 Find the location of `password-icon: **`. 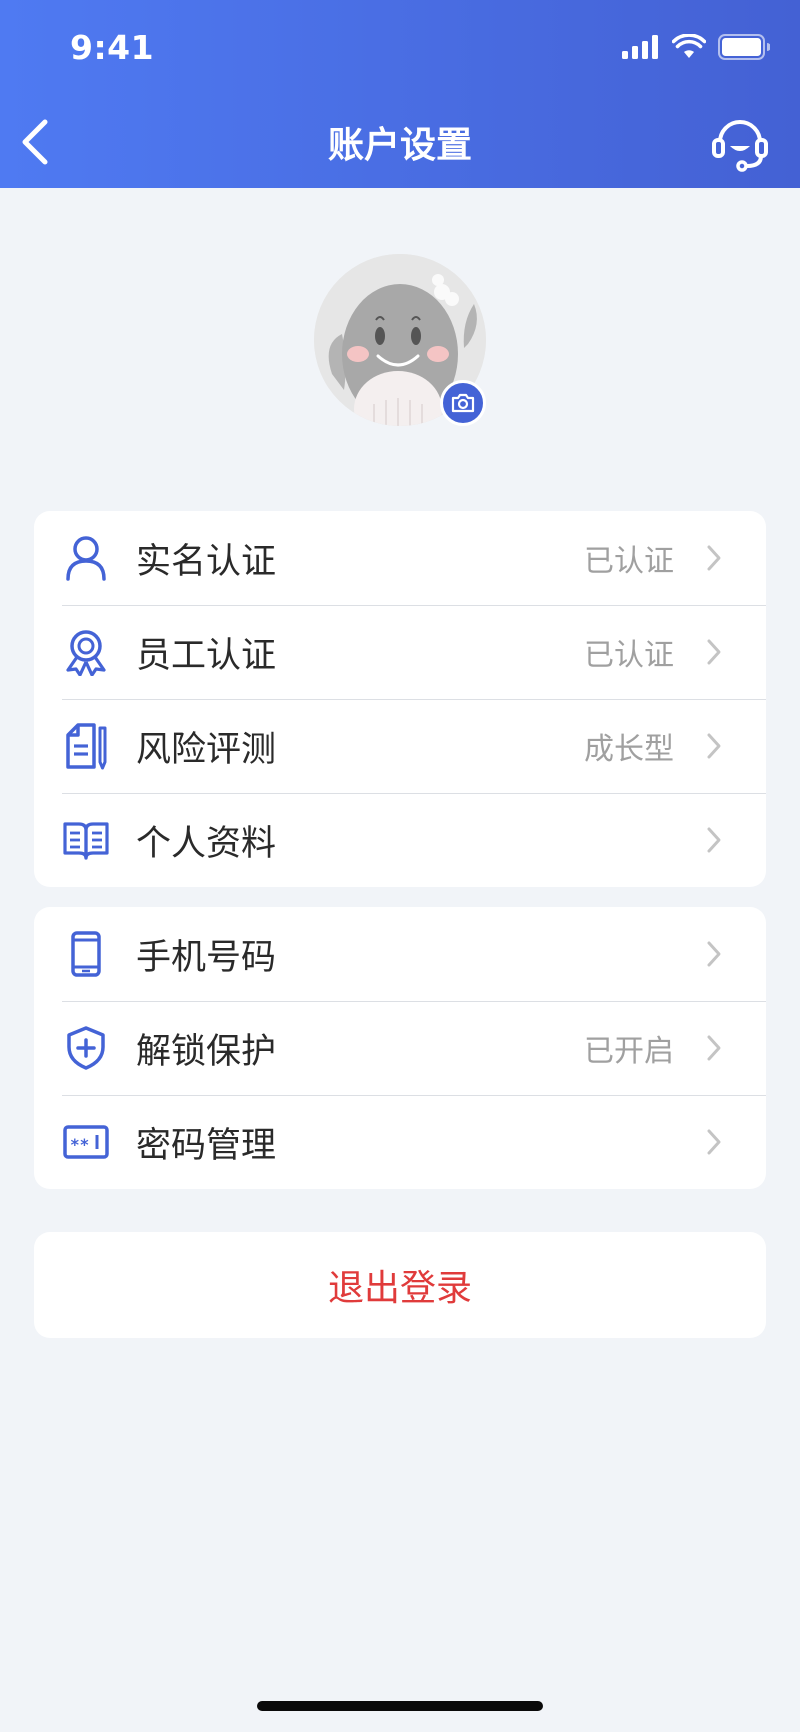

password-icon: ** is located at coordinates (86, 1142).